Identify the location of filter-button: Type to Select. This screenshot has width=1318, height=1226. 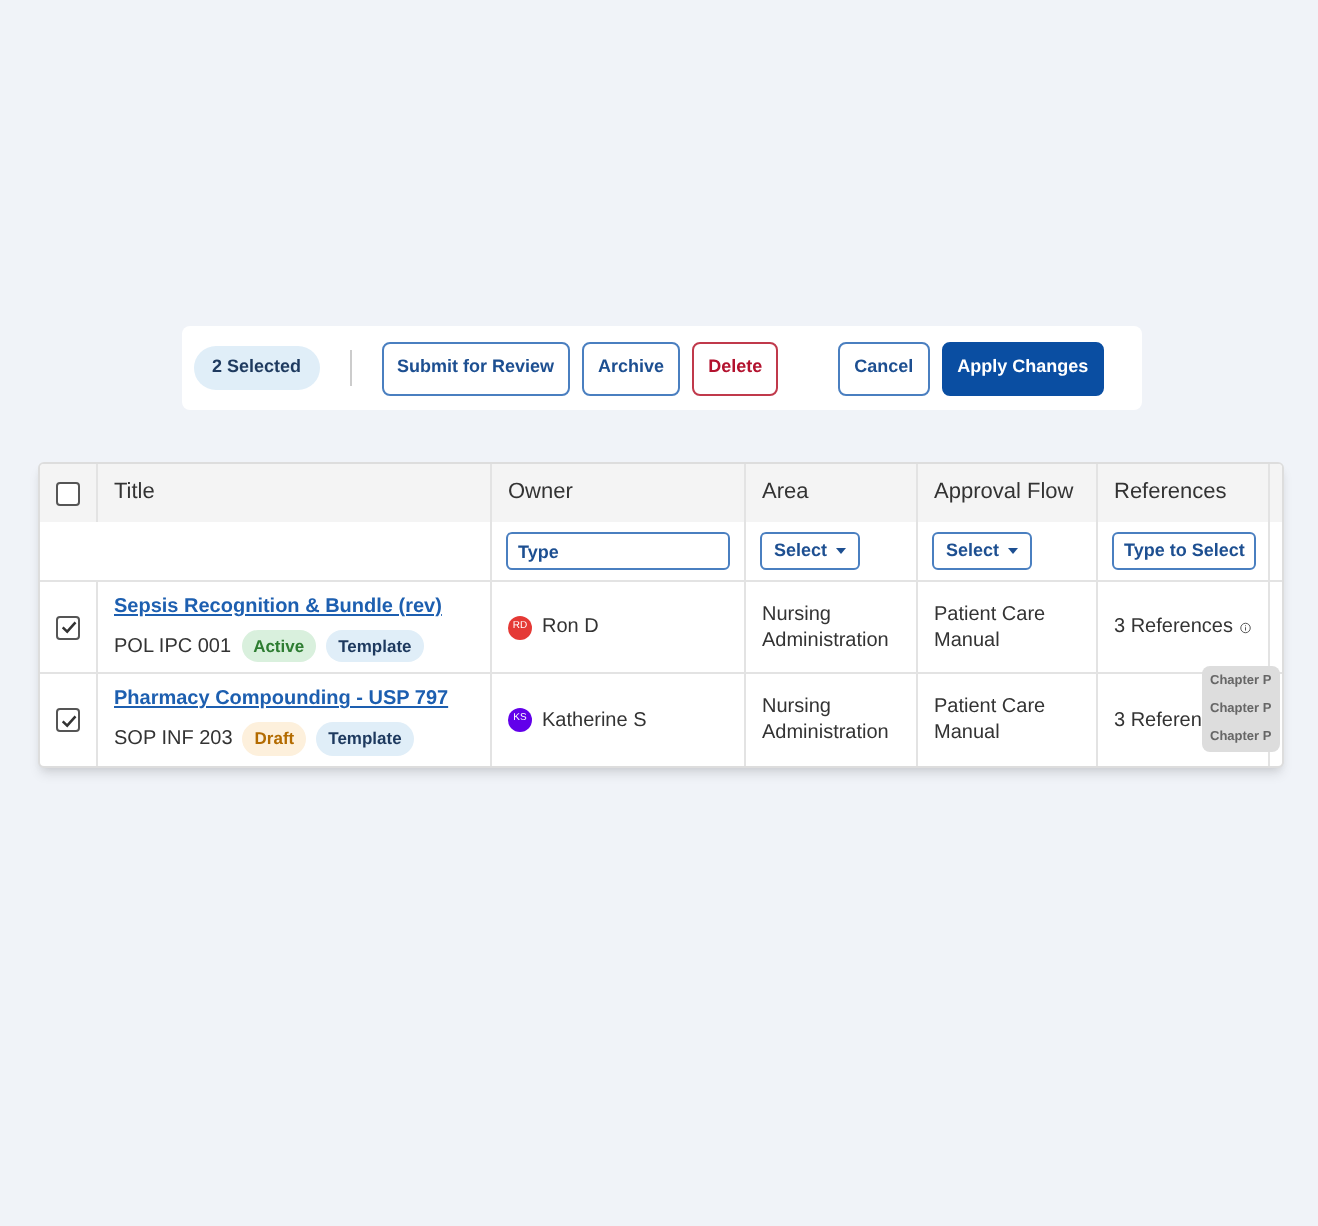
(1184, 551).